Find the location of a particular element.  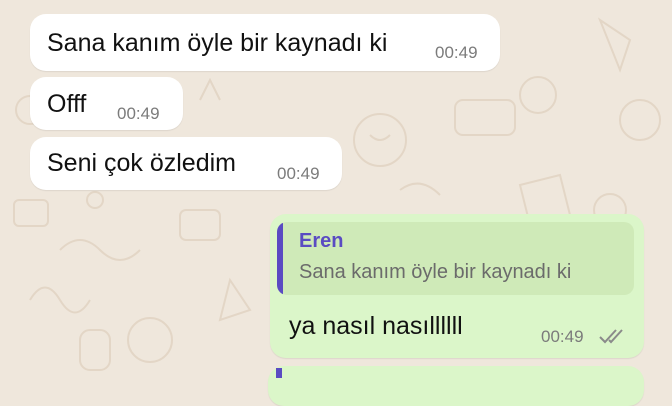

quoted-message: Eren Sana kanım öyle bir kaynadı ki is located at coordinates (455, 258).